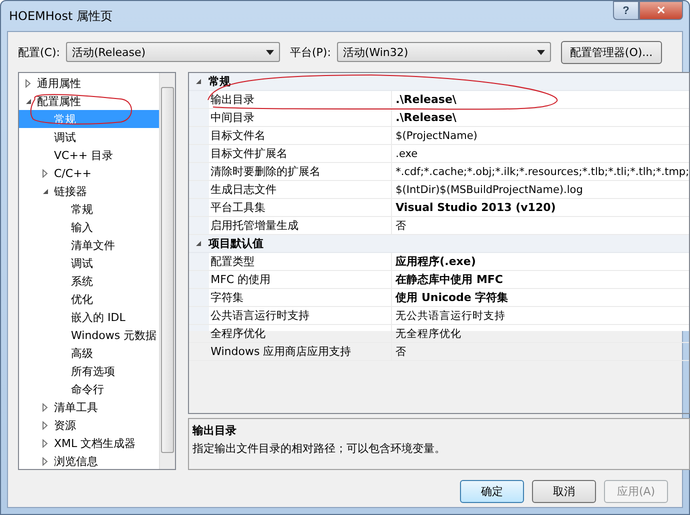 The width and height of the screenshot is (690, 515). I want to click on description-title: 输出目录, so click(215, 430).